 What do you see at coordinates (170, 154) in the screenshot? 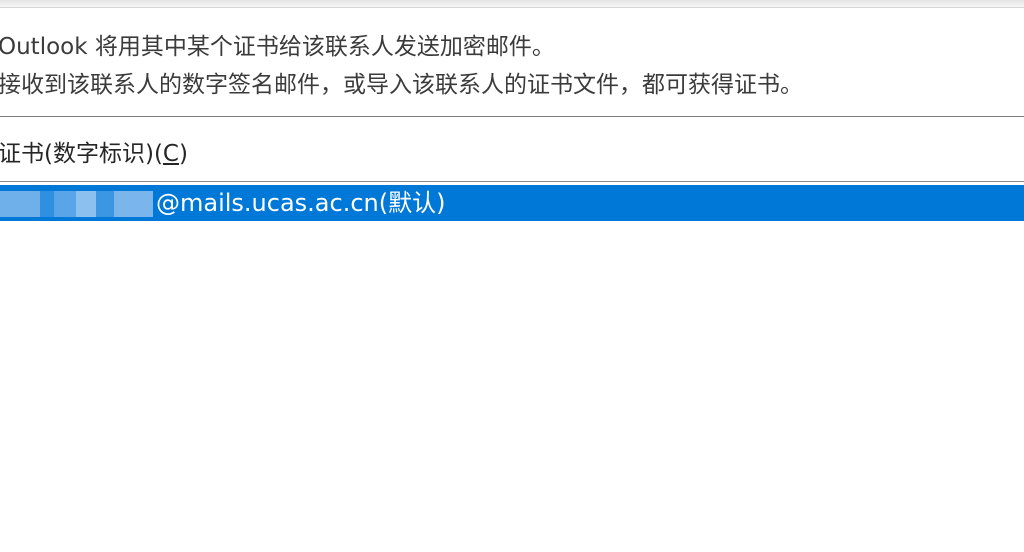
I see `certificates-label-accelerator: C` at bounding box center [170, 154].